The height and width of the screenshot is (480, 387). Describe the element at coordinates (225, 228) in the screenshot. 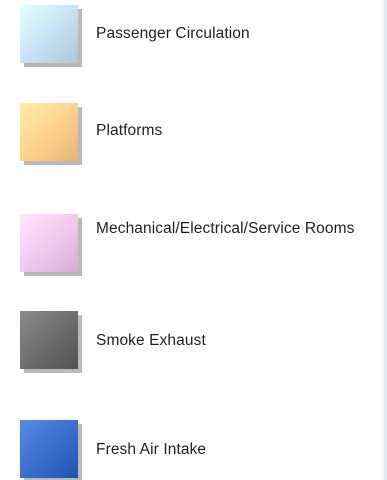

I see `mechanical-electrical-service-rooms-label: Mechanical/Electrical/Service Rooms` at that location.